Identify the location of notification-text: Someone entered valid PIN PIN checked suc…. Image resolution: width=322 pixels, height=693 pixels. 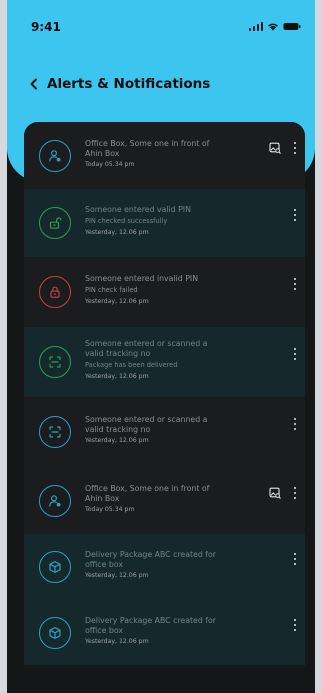
(170, 222).